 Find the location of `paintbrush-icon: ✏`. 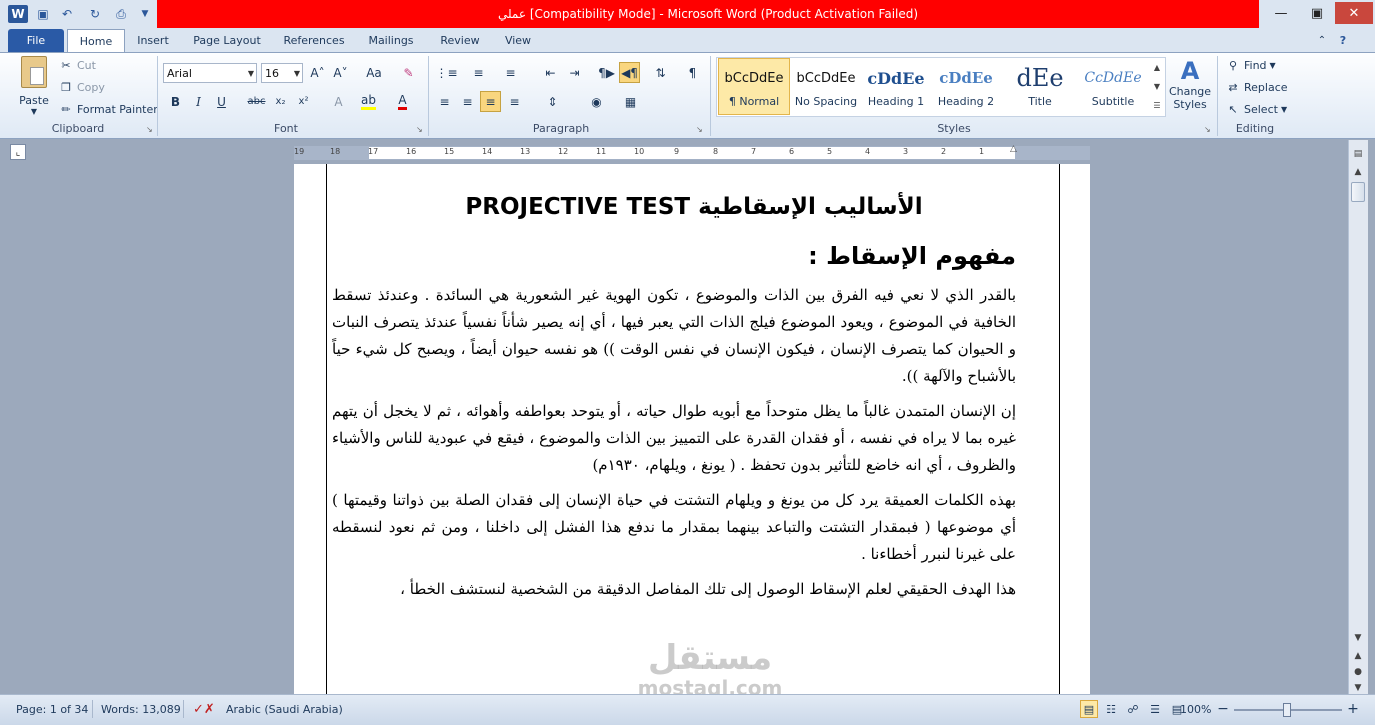

paintbrush-icon: ✏ is located at coordinates (66, 109).